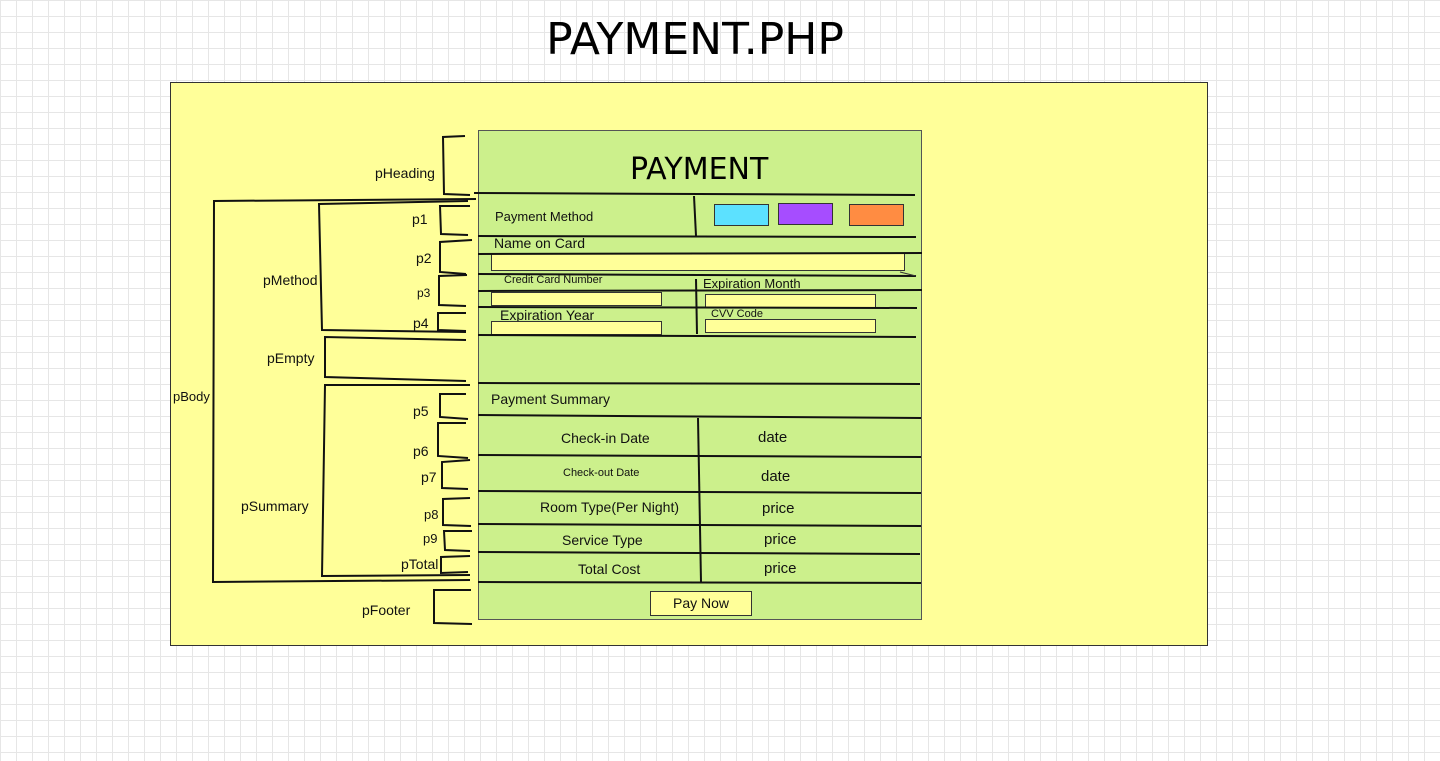 The image size is (1440, 761). What do you see at coordinates (700, 290) in the screenshot?
I see `divider-p3-label` at bounding box center [700, 290].